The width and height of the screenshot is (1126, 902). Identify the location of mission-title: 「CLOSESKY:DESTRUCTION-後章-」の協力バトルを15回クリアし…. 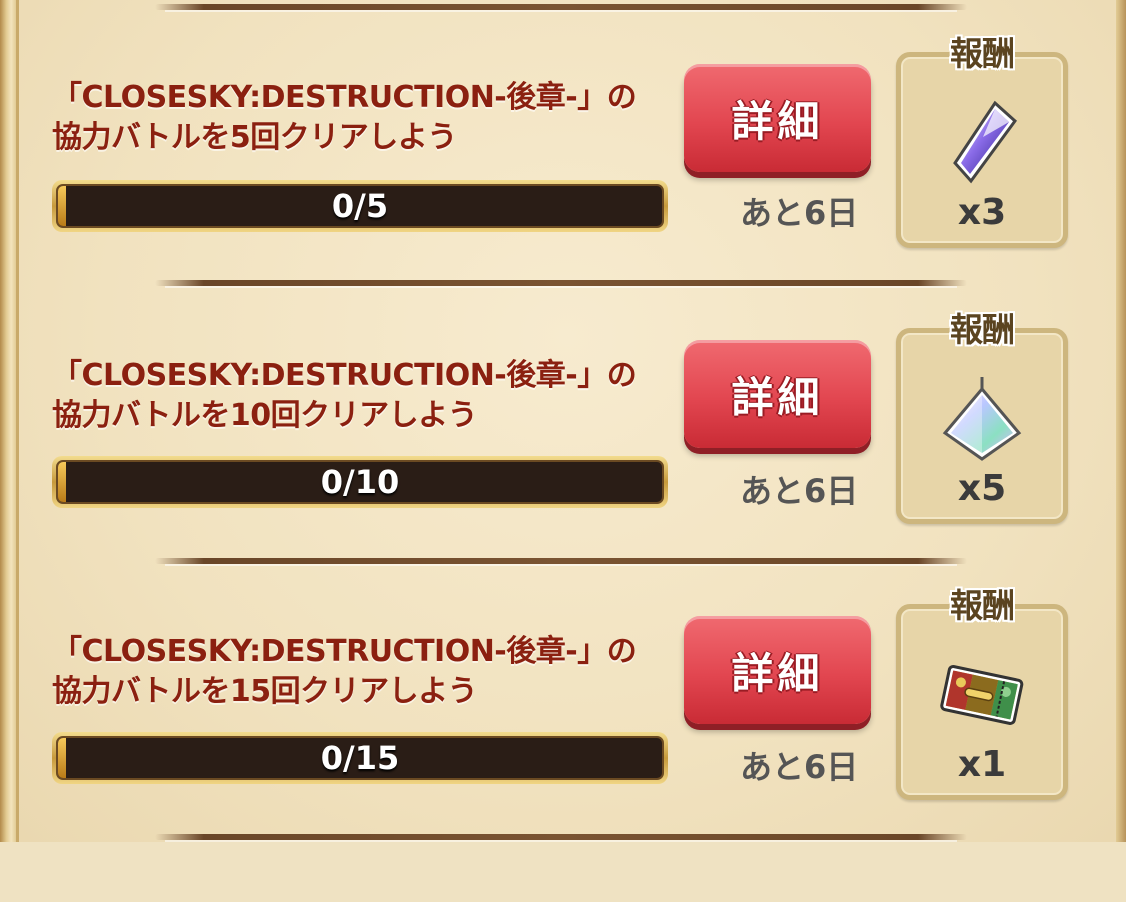
(344, 671).